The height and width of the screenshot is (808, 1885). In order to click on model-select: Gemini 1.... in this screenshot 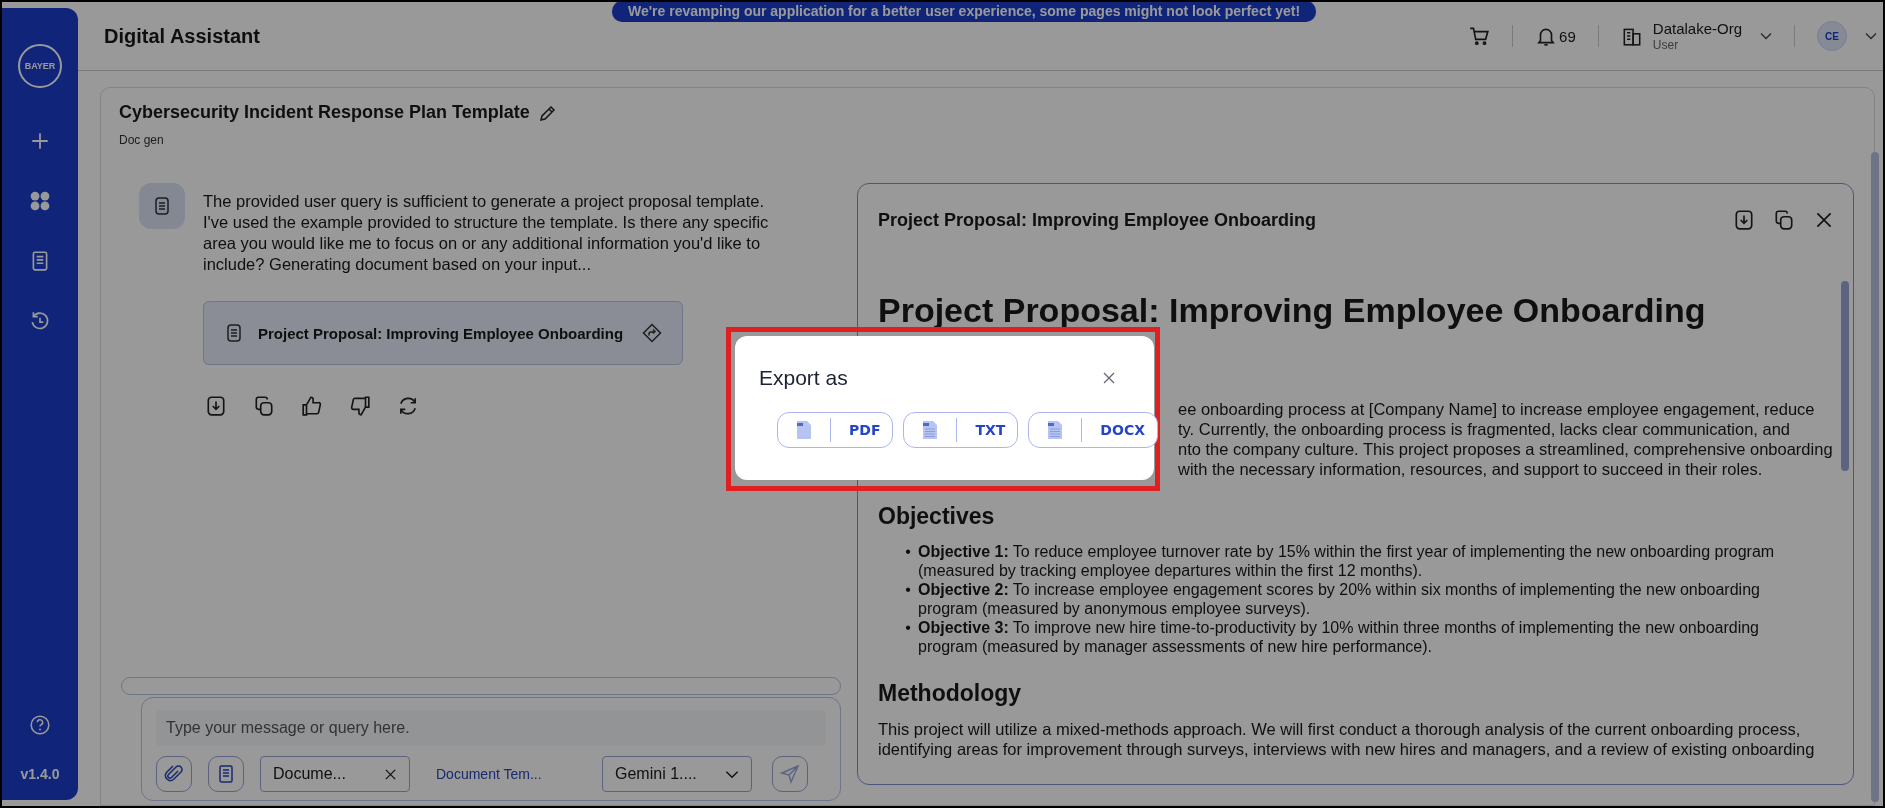, I will do `click(677, 774)`.